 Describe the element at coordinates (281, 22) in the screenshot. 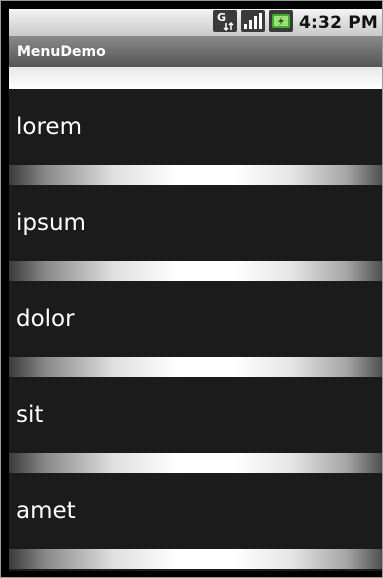

I see `battery-charging-icon` at that location.